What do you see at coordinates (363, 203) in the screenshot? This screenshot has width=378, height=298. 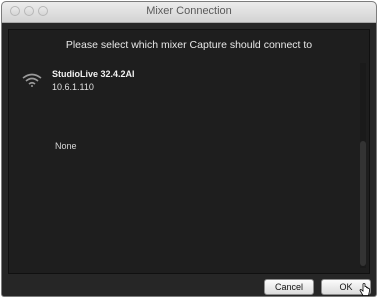 I see `scrollbar-thumb` at bounding box center [363, 203].